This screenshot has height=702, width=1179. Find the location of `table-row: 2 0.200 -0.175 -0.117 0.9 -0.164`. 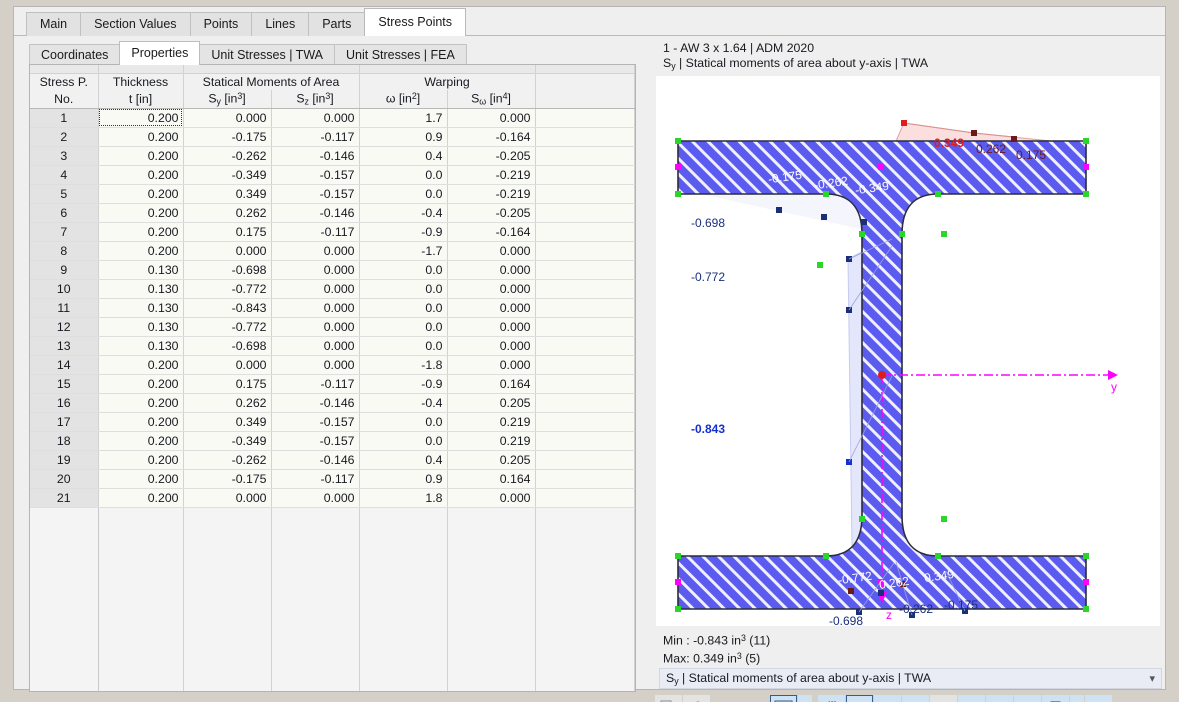

table-row: 2 0.200 -0.175 -0.117 0.9 -0.164 is located at coordinates (332, 137).